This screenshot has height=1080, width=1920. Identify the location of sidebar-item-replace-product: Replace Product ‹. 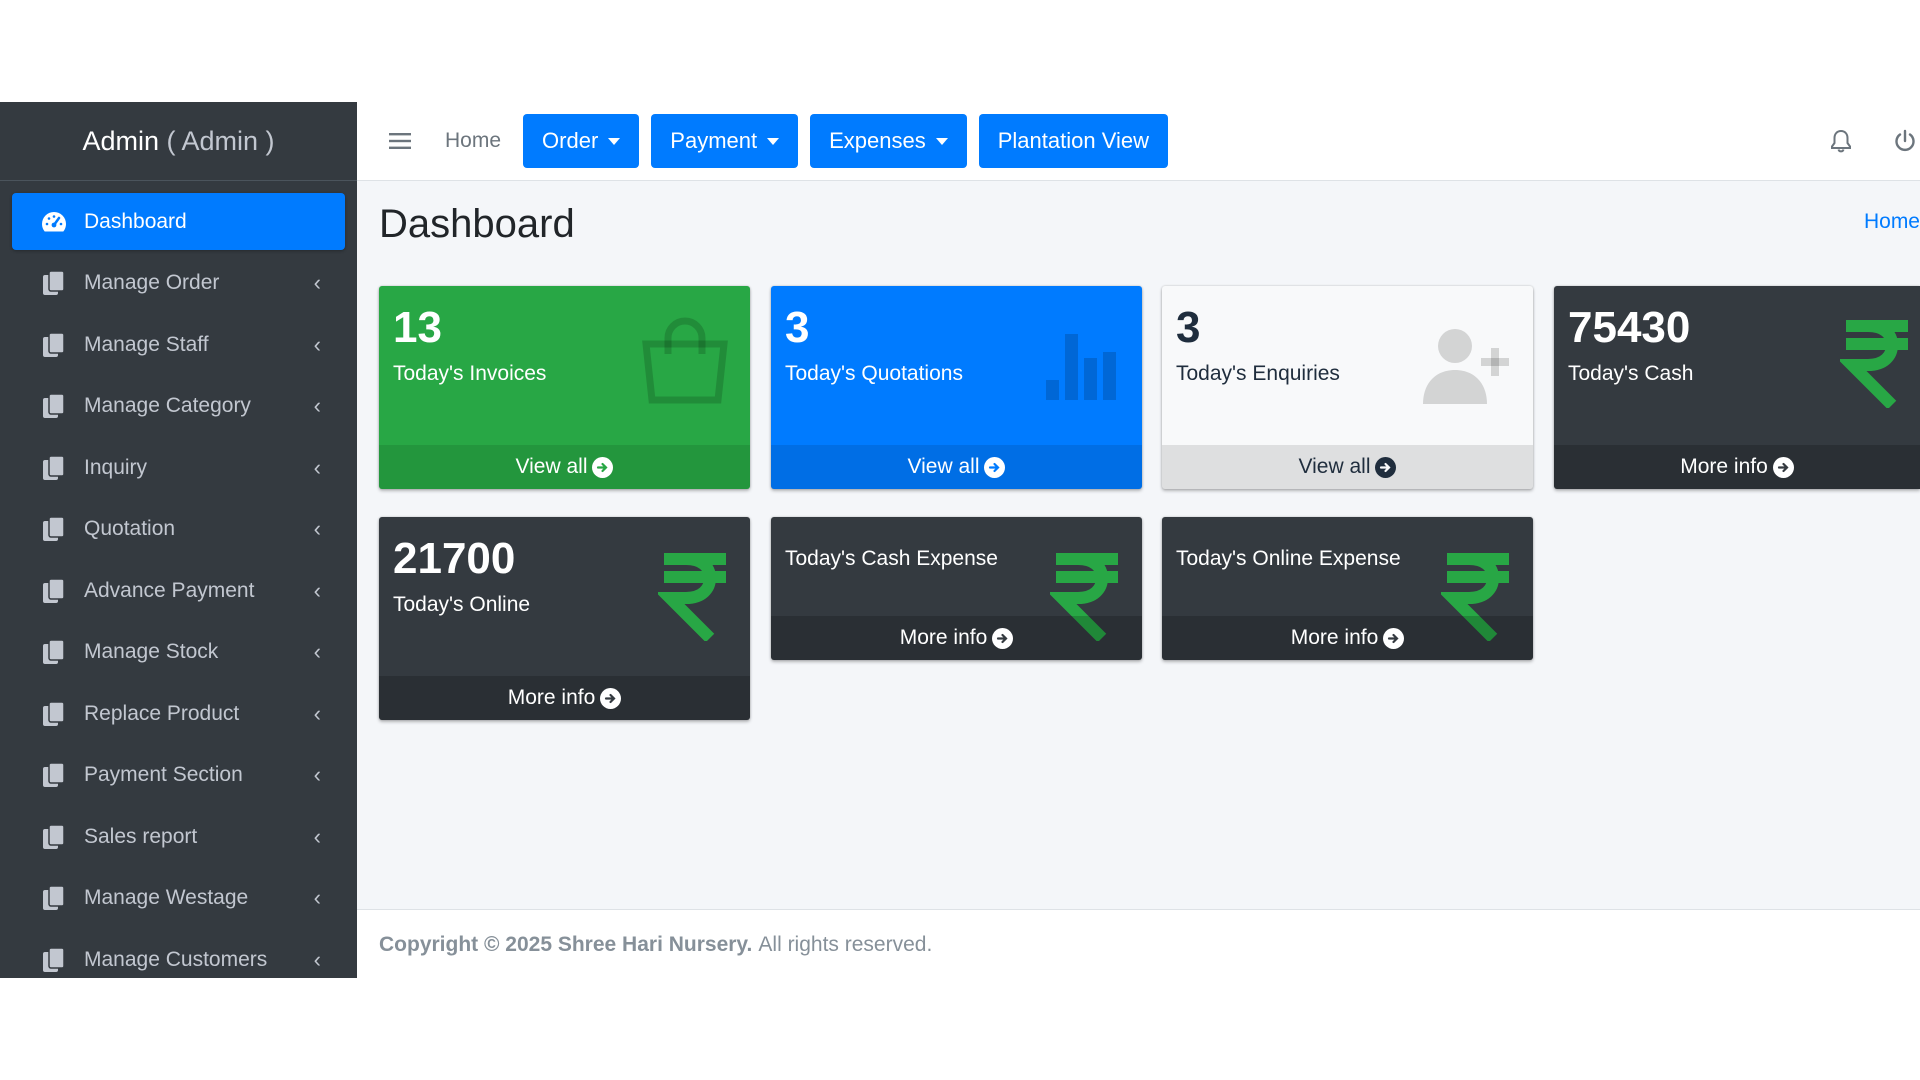
(178, 713).